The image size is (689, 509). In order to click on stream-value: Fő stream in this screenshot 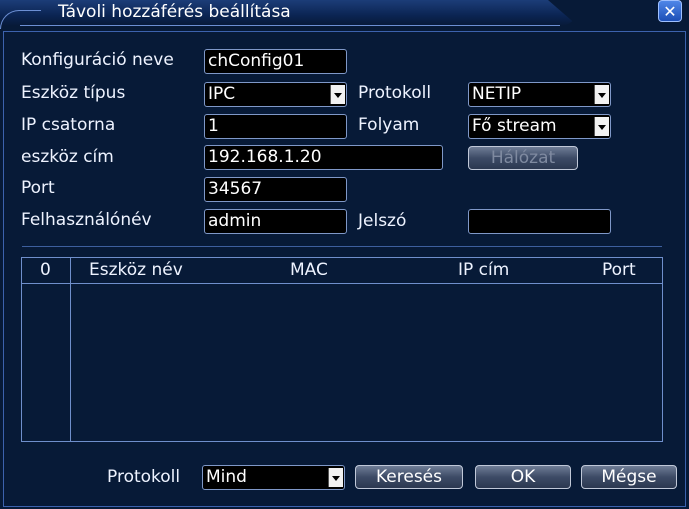, I will do `click(514, 126)`.